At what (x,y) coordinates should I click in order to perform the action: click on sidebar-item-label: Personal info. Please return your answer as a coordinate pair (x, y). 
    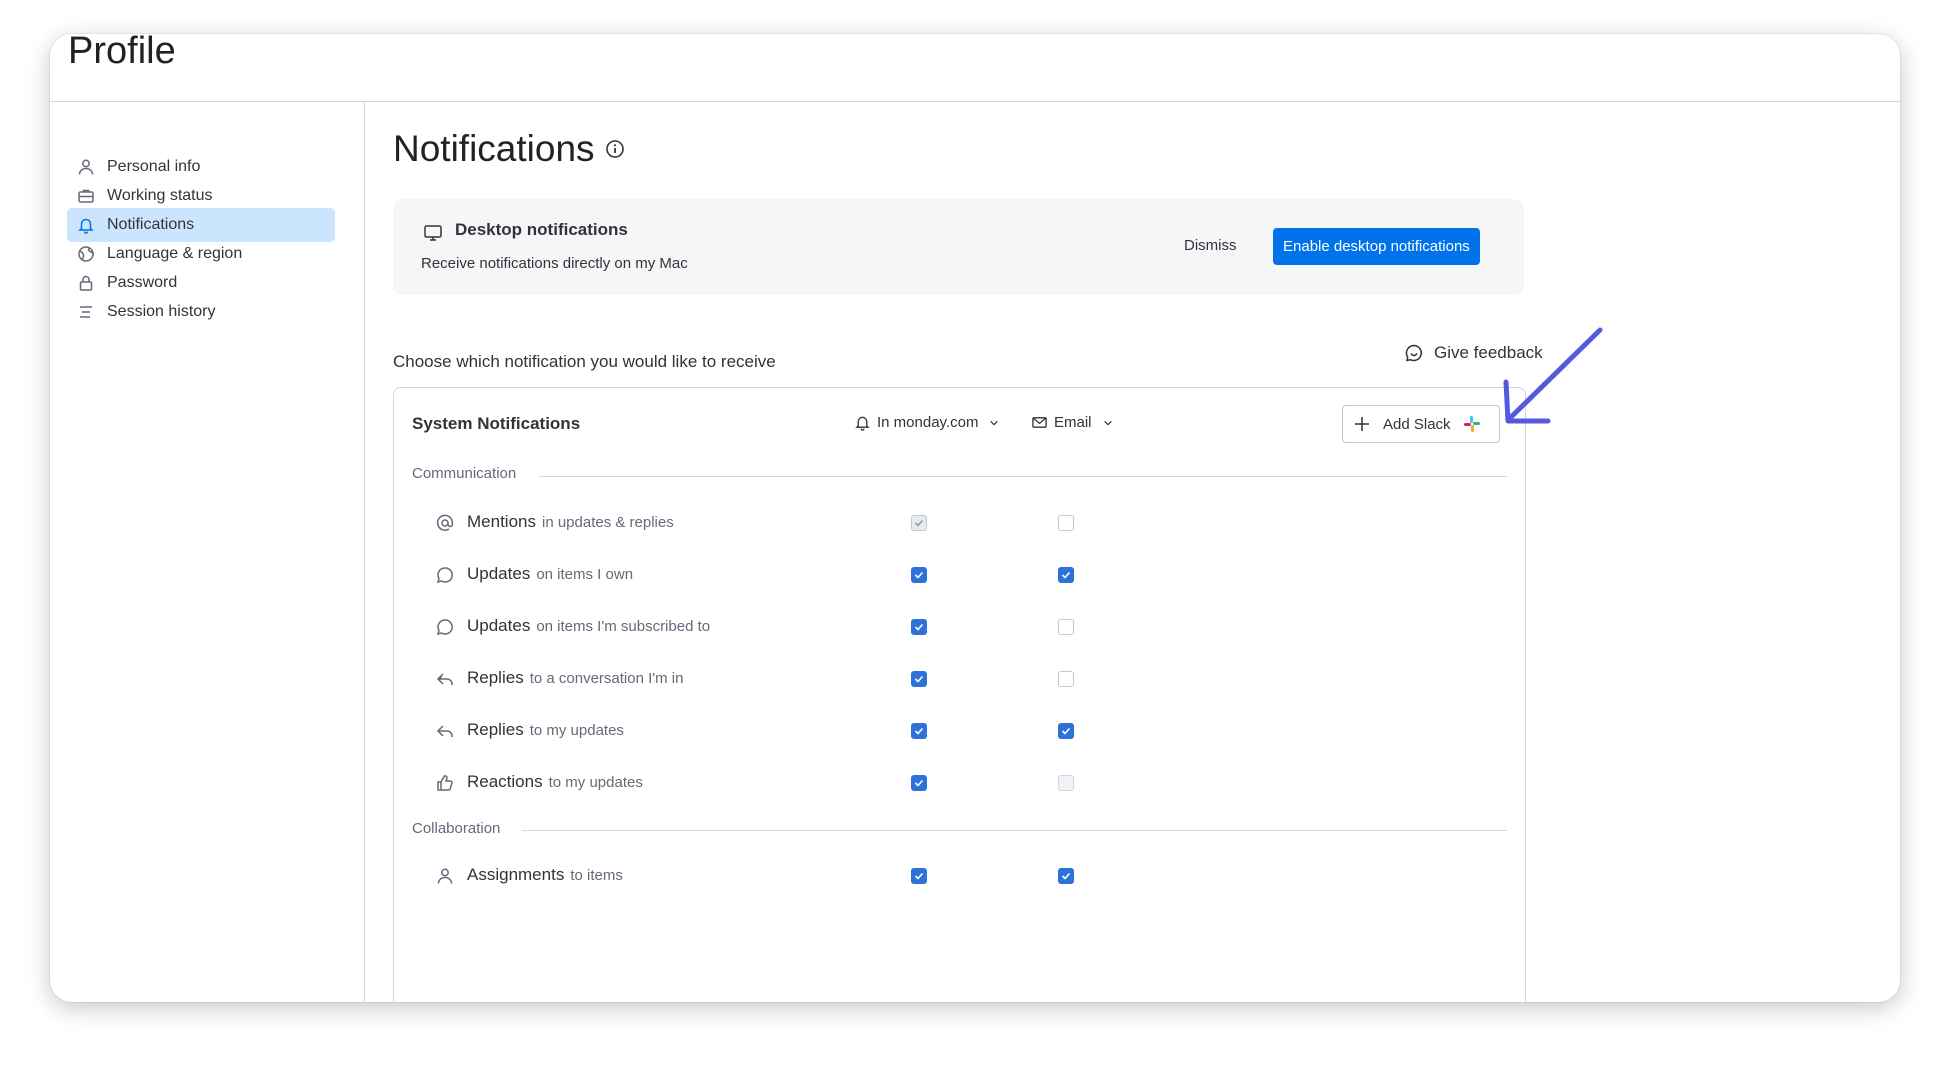
    Looking at the image, I should click on (154, 166).